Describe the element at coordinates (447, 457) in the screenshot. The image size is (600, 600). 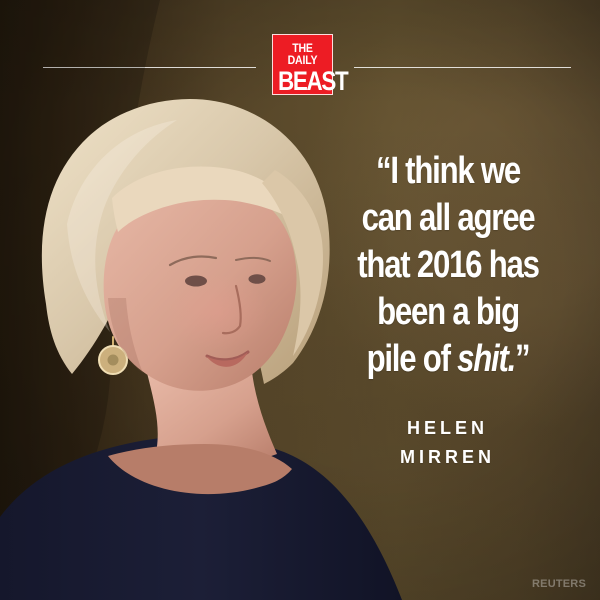
I see `attribution-line-2: MIRREN` at that location.